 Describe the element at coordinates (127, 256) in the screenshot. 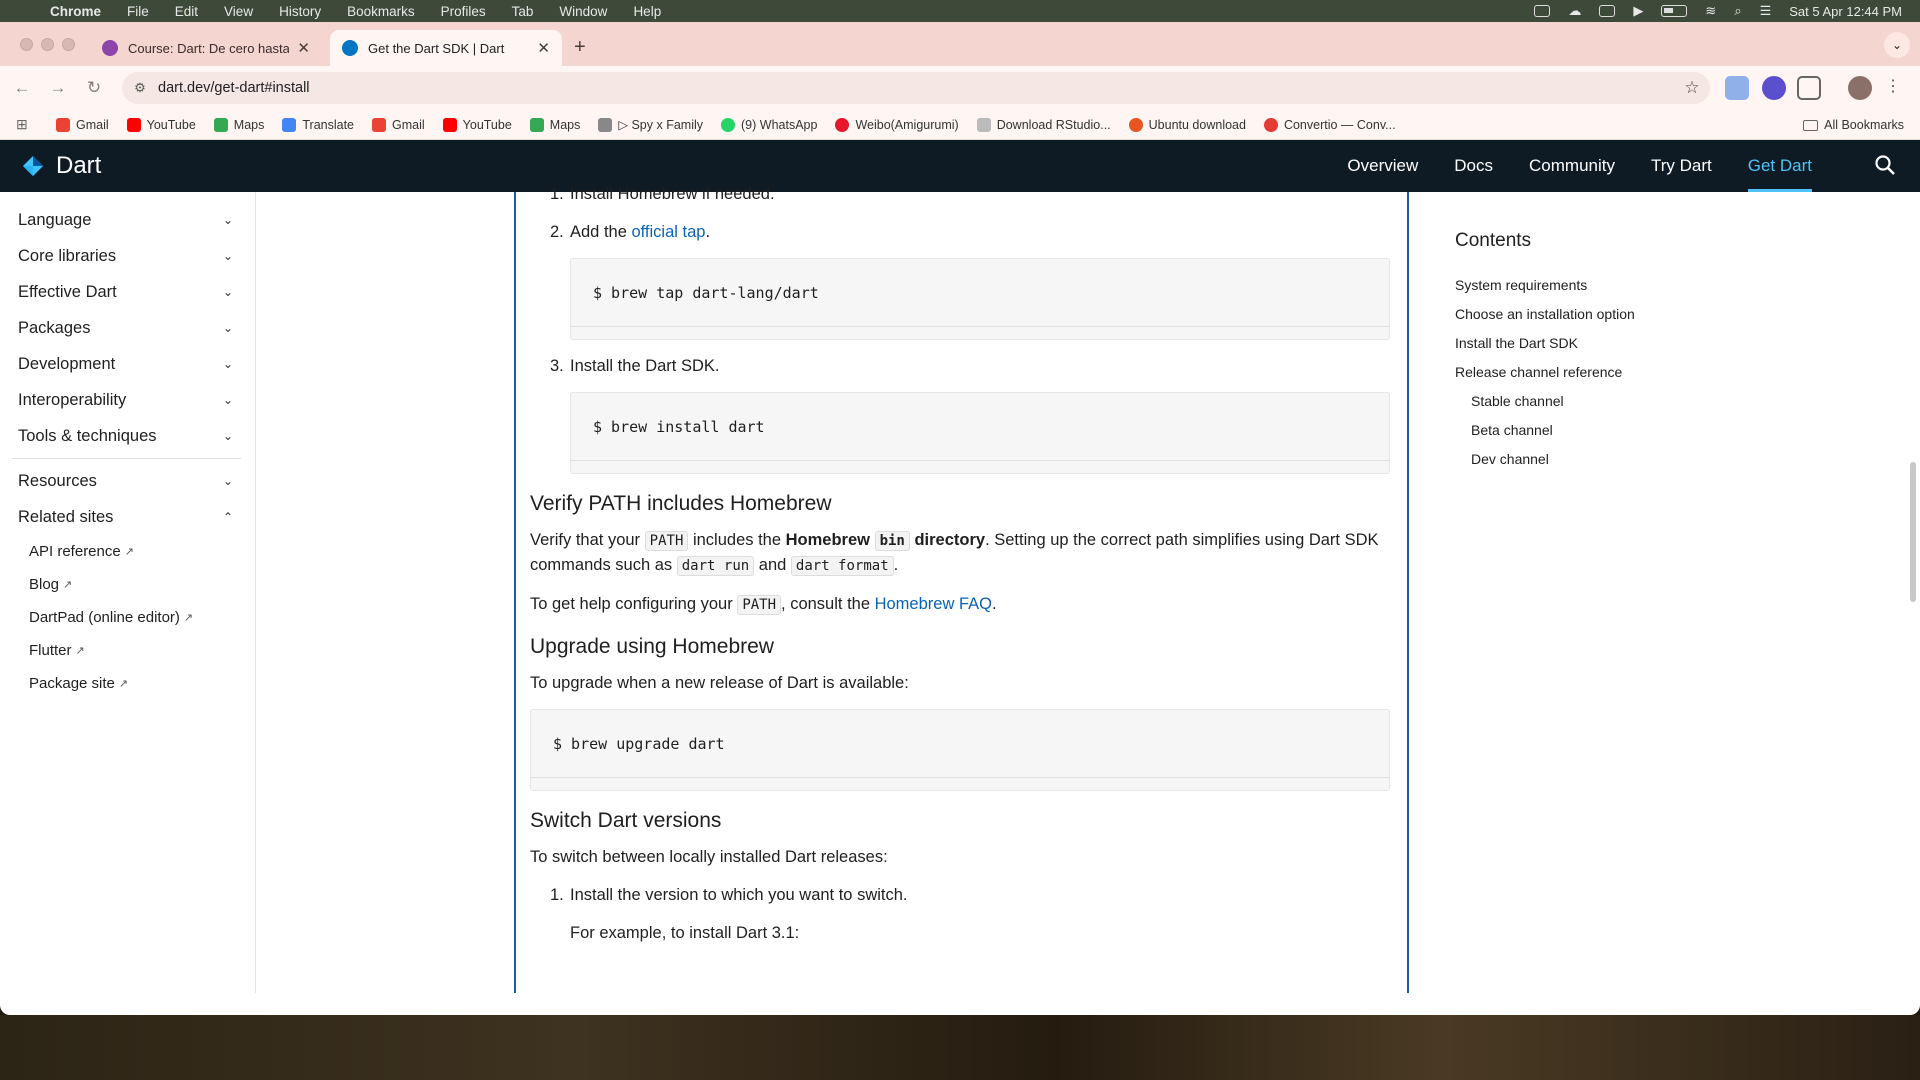

I see `sidebar-item-core-libraries: Core libraries ⌄` at that location.